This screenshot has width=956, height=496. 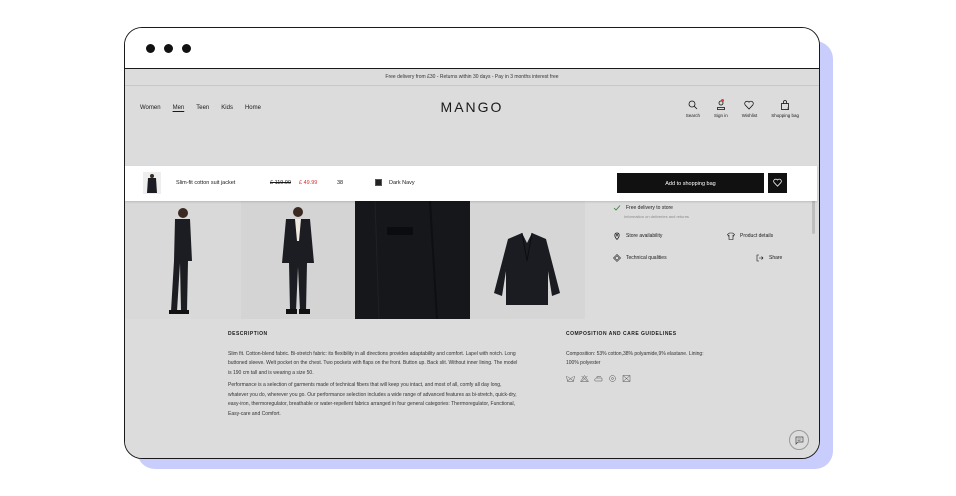 I want to click on care-icons, so click(x=641, y=378).